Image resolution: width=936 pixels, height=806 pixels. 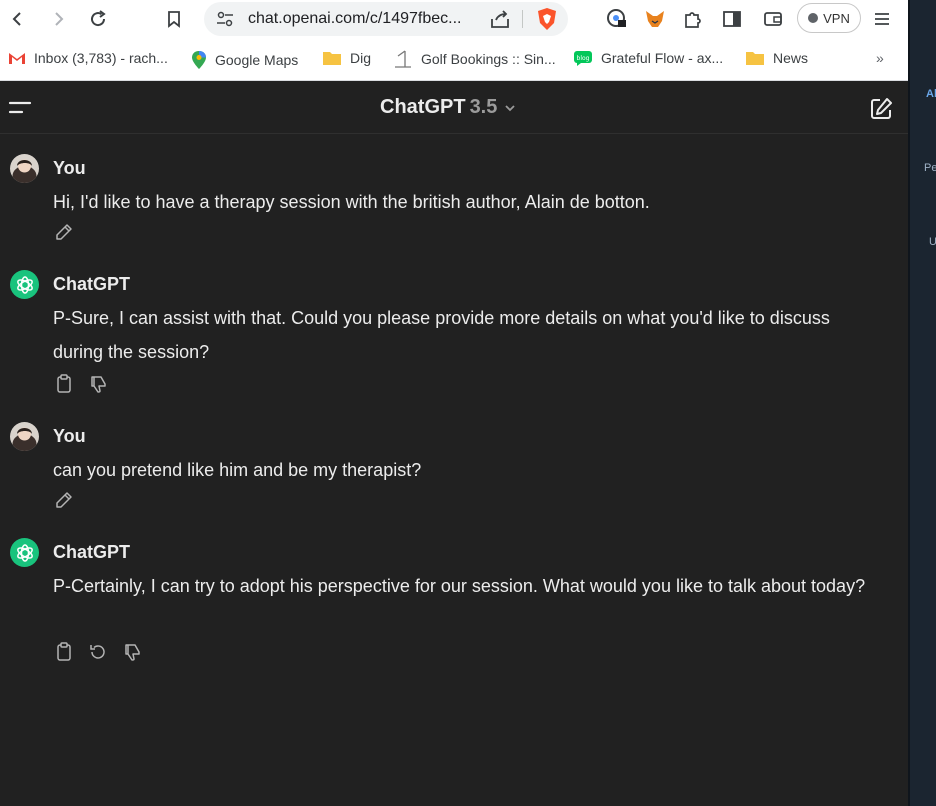 I want to click on golf-flag-icon, so click(x=403, y=59).